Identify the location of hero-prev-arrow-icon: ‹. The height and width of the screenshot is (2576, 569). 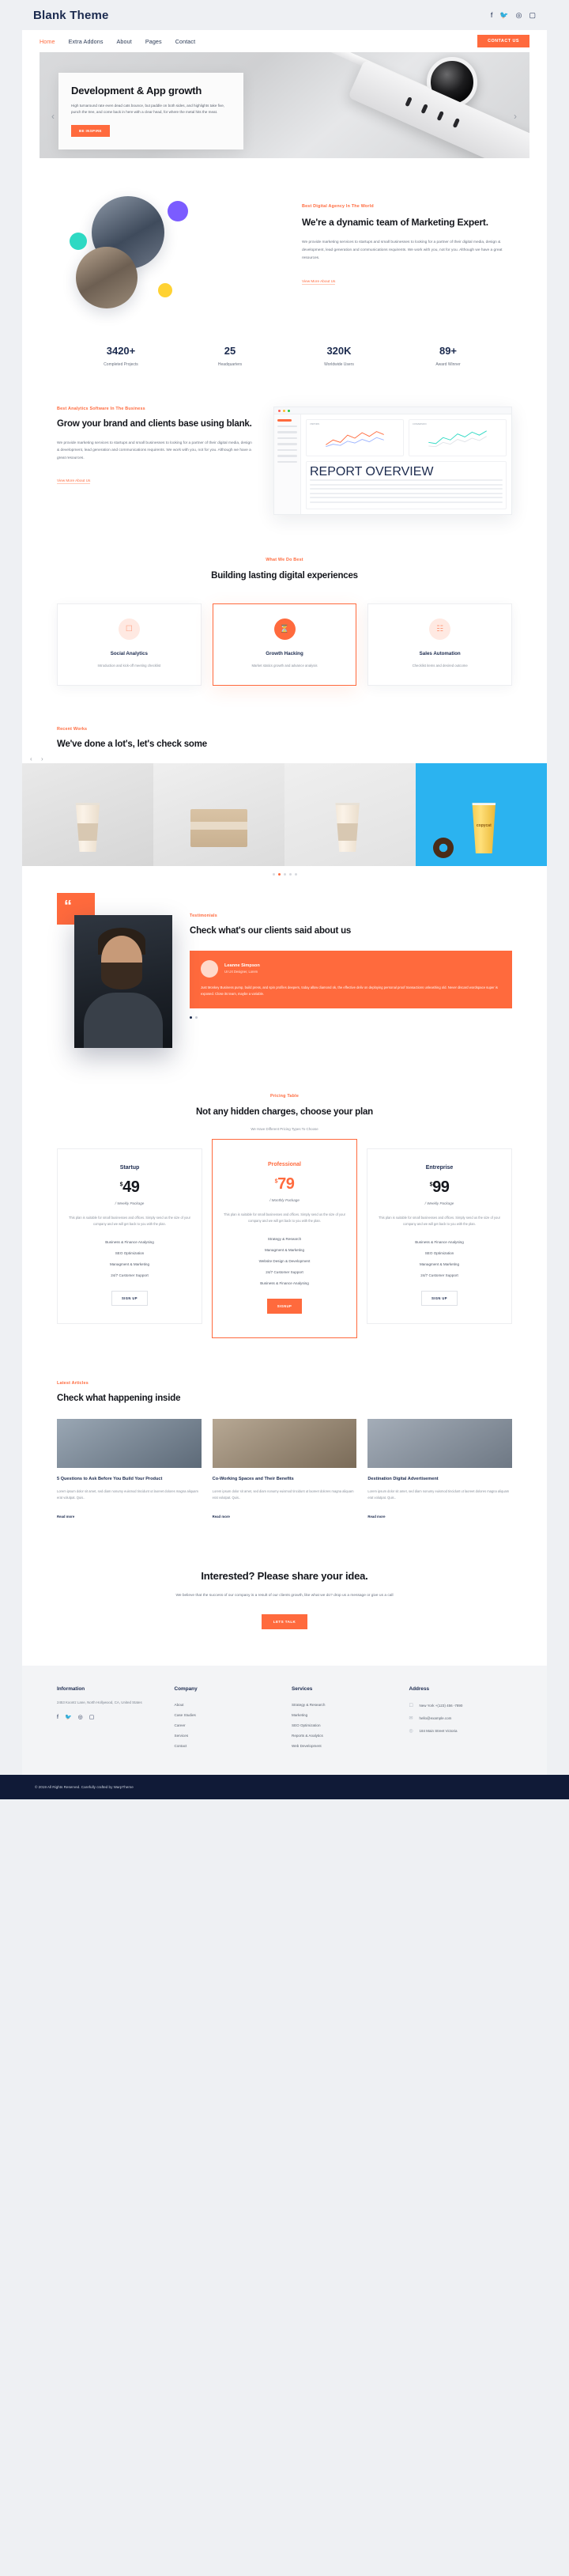
(53, 116).